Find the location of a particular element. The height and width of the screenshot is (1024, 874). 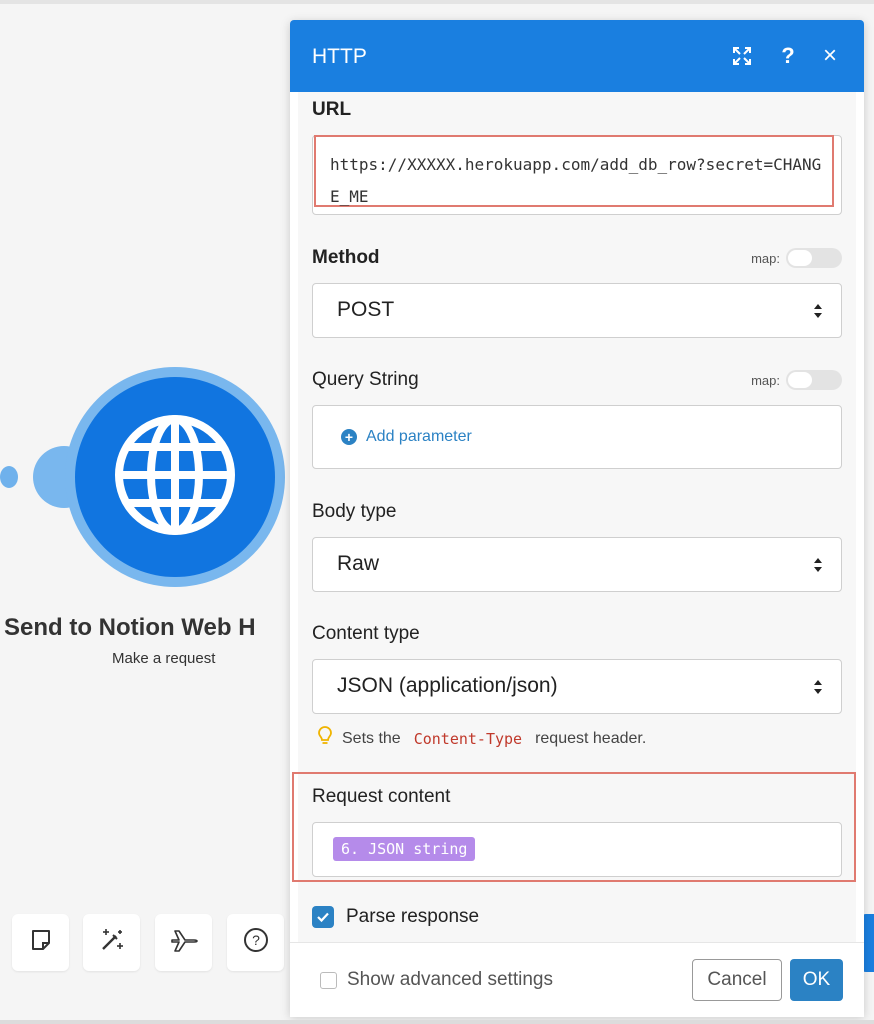

body-type-select: Raw is located at coordinates (577, 564).